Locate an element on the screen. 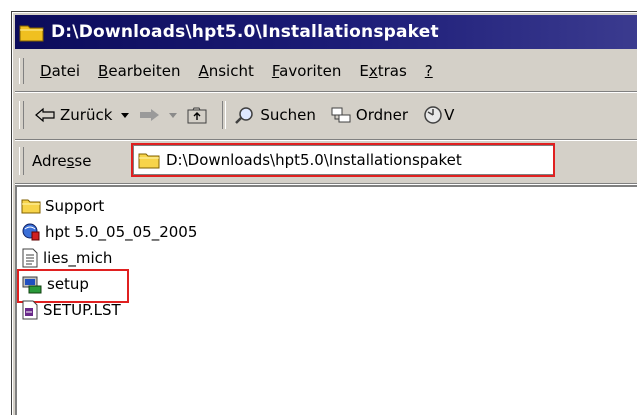 The width and height of the screenshot is (637, 415). up-folder-icon is located at coordinates (197, 115).